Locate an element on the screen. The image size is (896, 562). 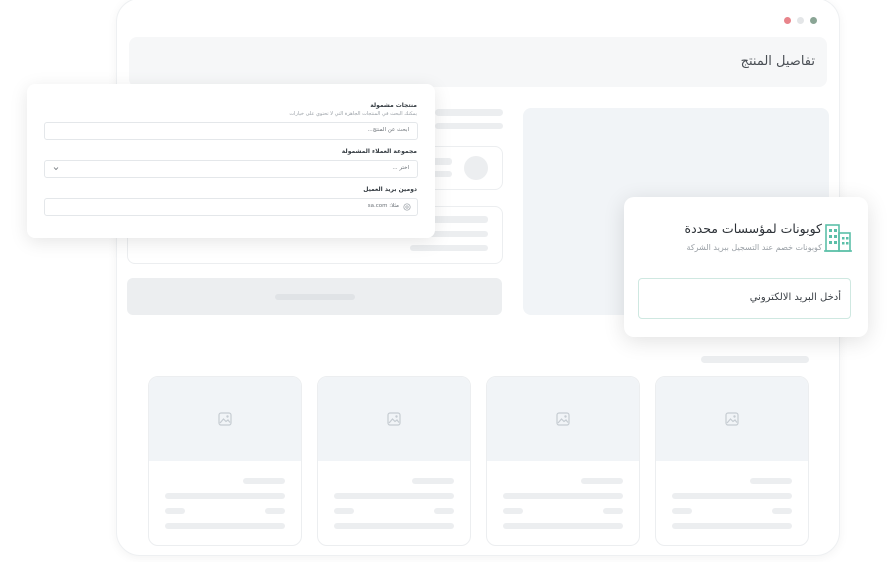
skeleton-button is located at coordinates (314, 296).